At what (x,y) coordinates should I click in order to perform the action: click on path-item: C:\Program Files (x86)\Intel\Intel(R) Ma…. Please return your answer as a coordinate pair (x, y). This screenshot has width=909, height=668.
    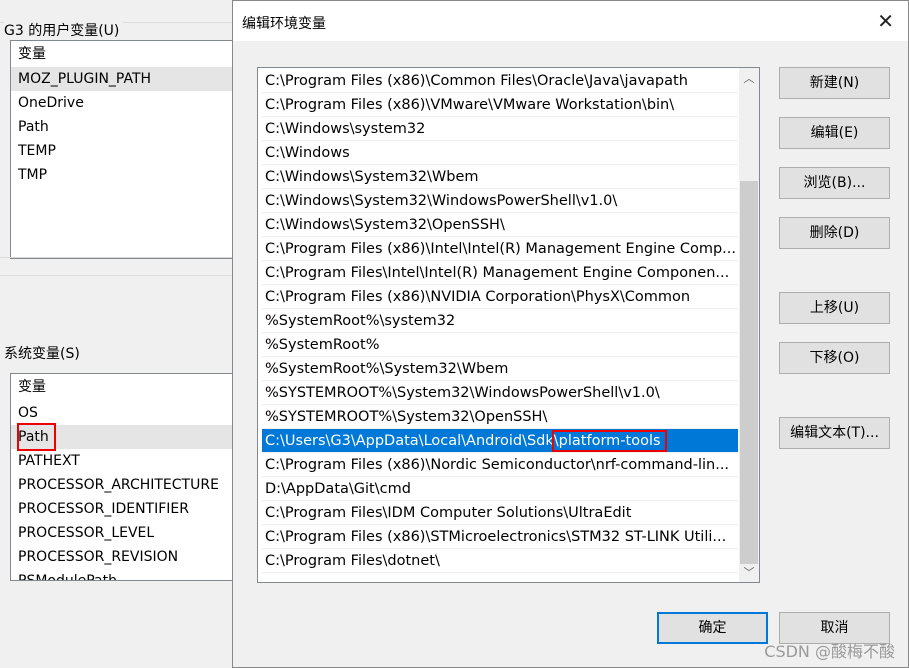
    Looking at the image, I should click on (500, 249).